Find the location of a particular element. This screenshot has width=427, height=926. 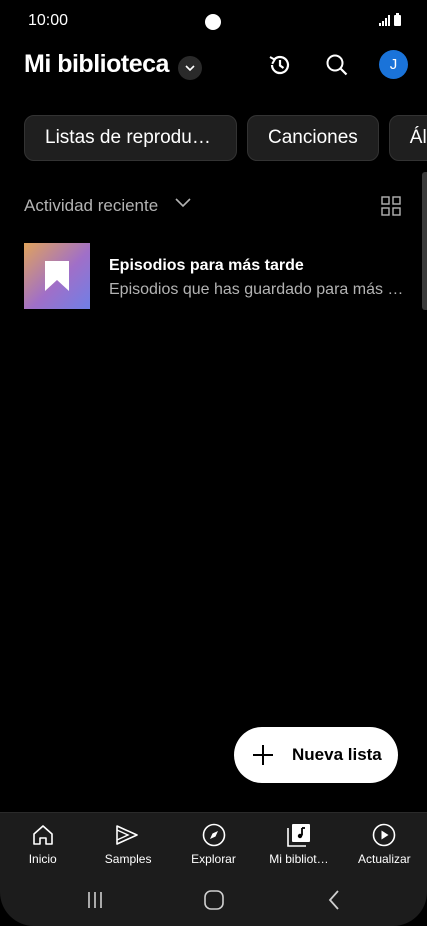

nav-label: Inicio is located at coordinates (42, 859).